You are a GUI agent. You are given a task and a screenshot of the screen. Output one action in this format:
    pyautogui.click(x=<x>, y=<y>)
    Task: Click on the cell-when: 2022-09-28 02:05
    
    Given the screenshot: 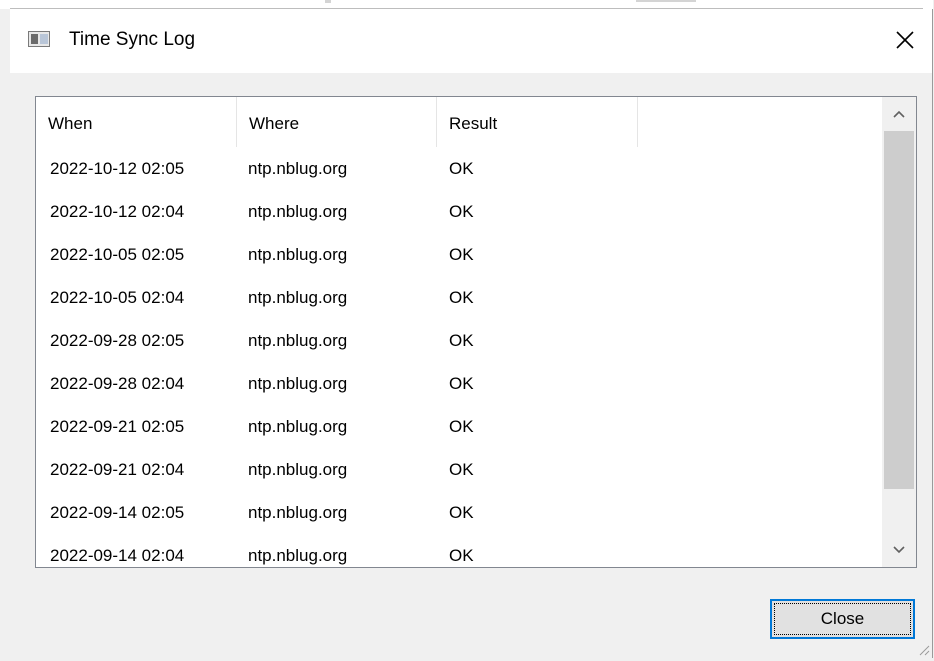 What is the action you would take?
    pyautogui.click(x=117, y=340)
    